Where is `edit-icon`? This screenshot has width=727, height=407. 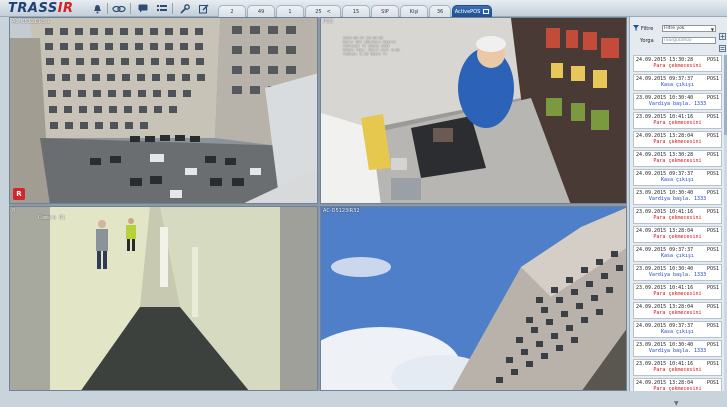
edit-icon is located at coordinates (204, 8).